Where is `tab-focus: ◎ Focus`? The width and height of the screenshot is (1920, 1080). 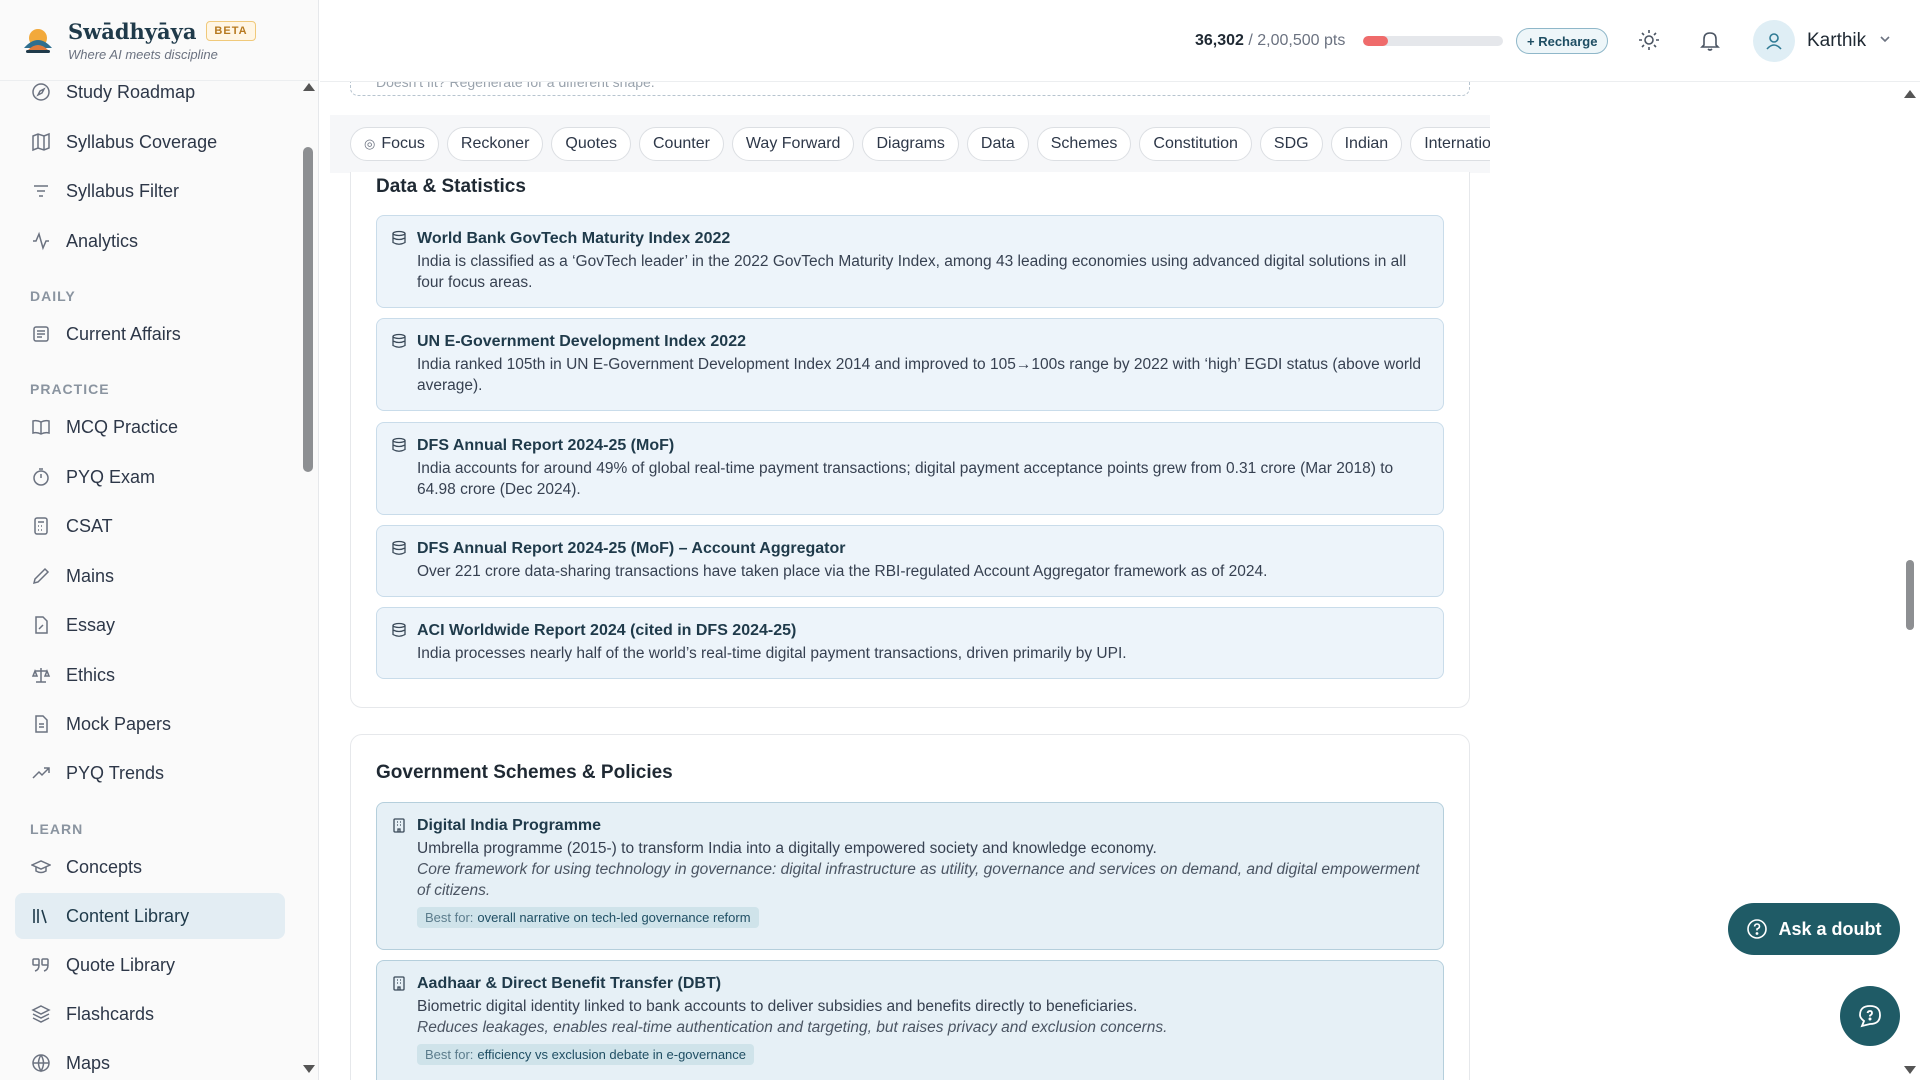
tab-focus: ◎ Focus is located at coordinates (394, 144).